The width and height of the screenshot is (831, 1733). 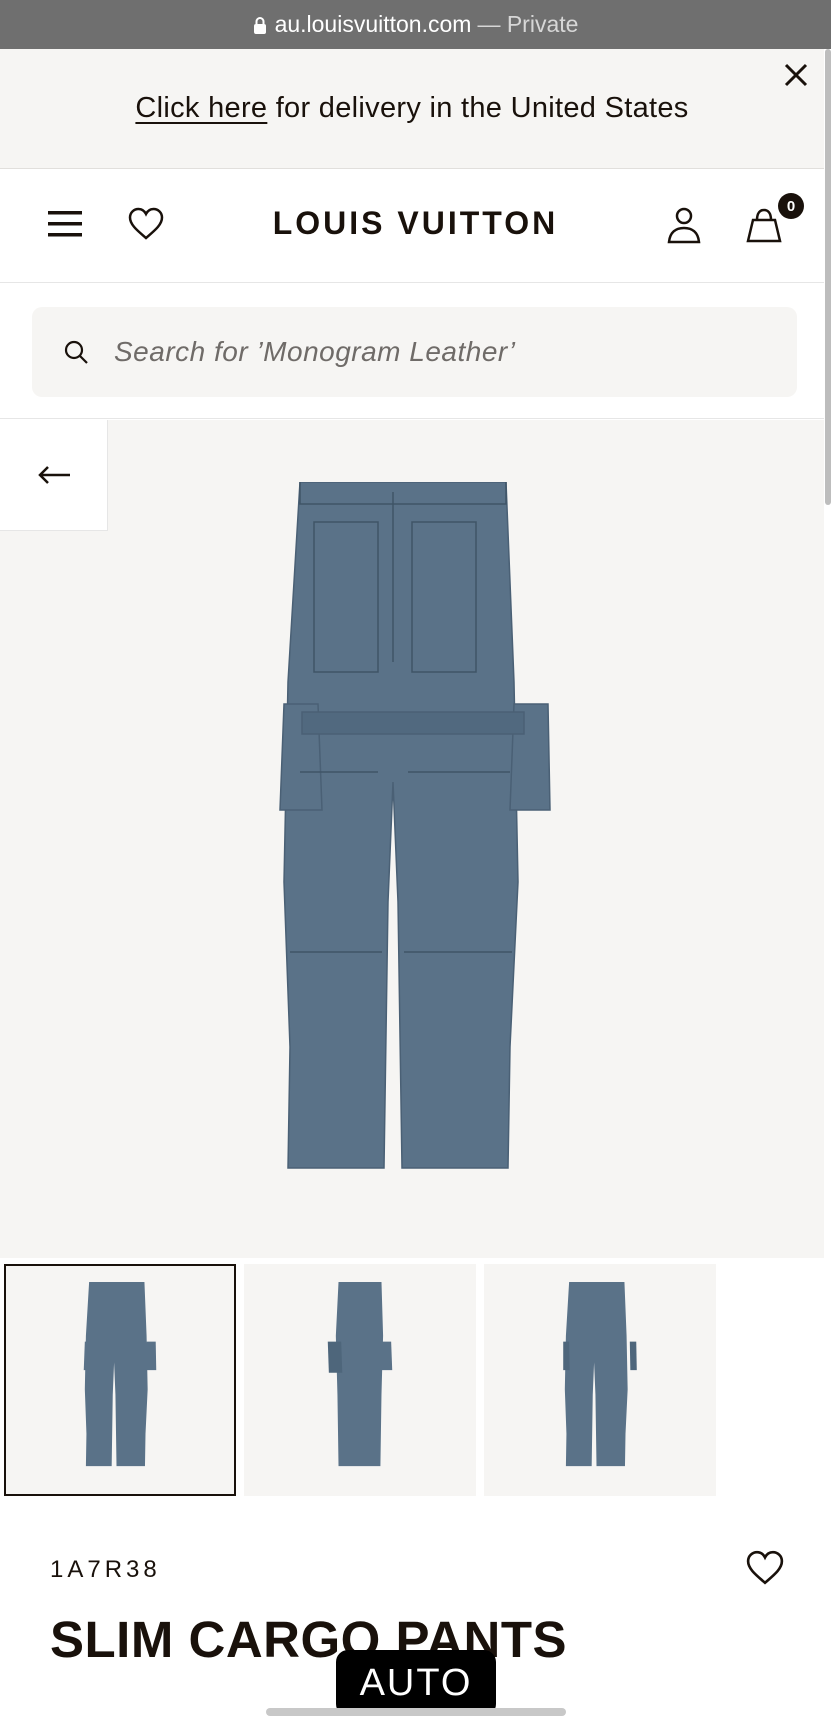 I want to click on thumbnail-strip, so click(x=415, y=1380).